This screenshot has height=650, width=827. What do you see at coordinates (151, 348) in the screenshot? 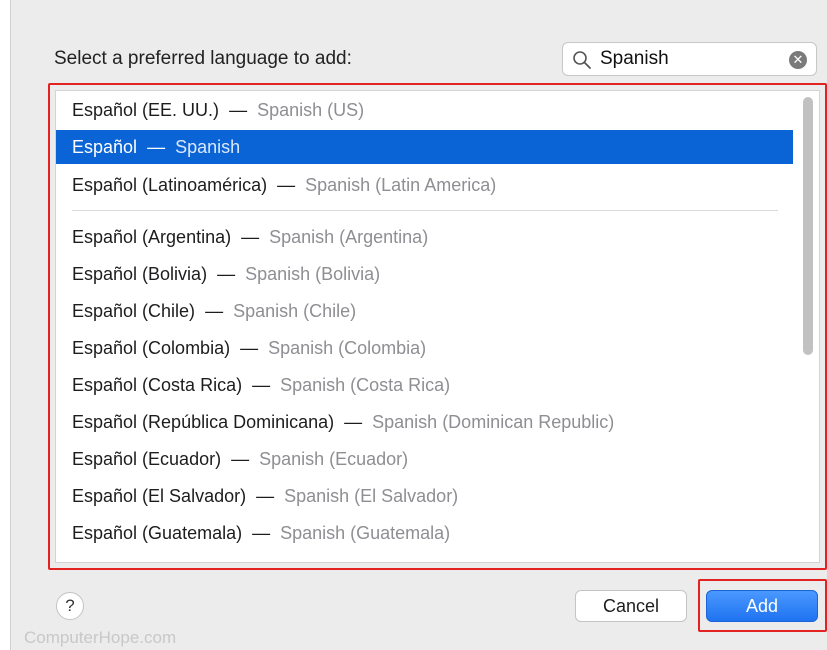
I see `language-native-name: Español (Colombia)` at bounding box center [151, 348].